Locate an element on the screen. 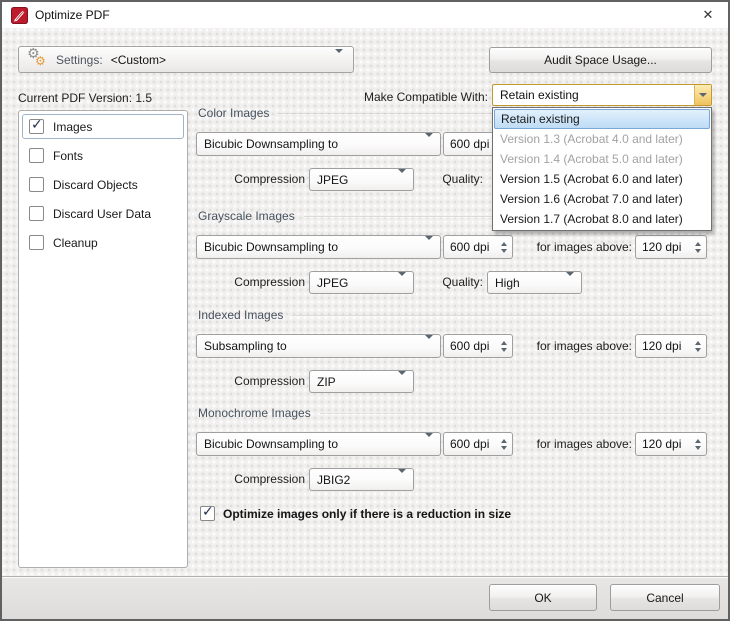 This screenshot has width=730, height=621. settings-value: <Custom> is located at coordinates (138, 59).